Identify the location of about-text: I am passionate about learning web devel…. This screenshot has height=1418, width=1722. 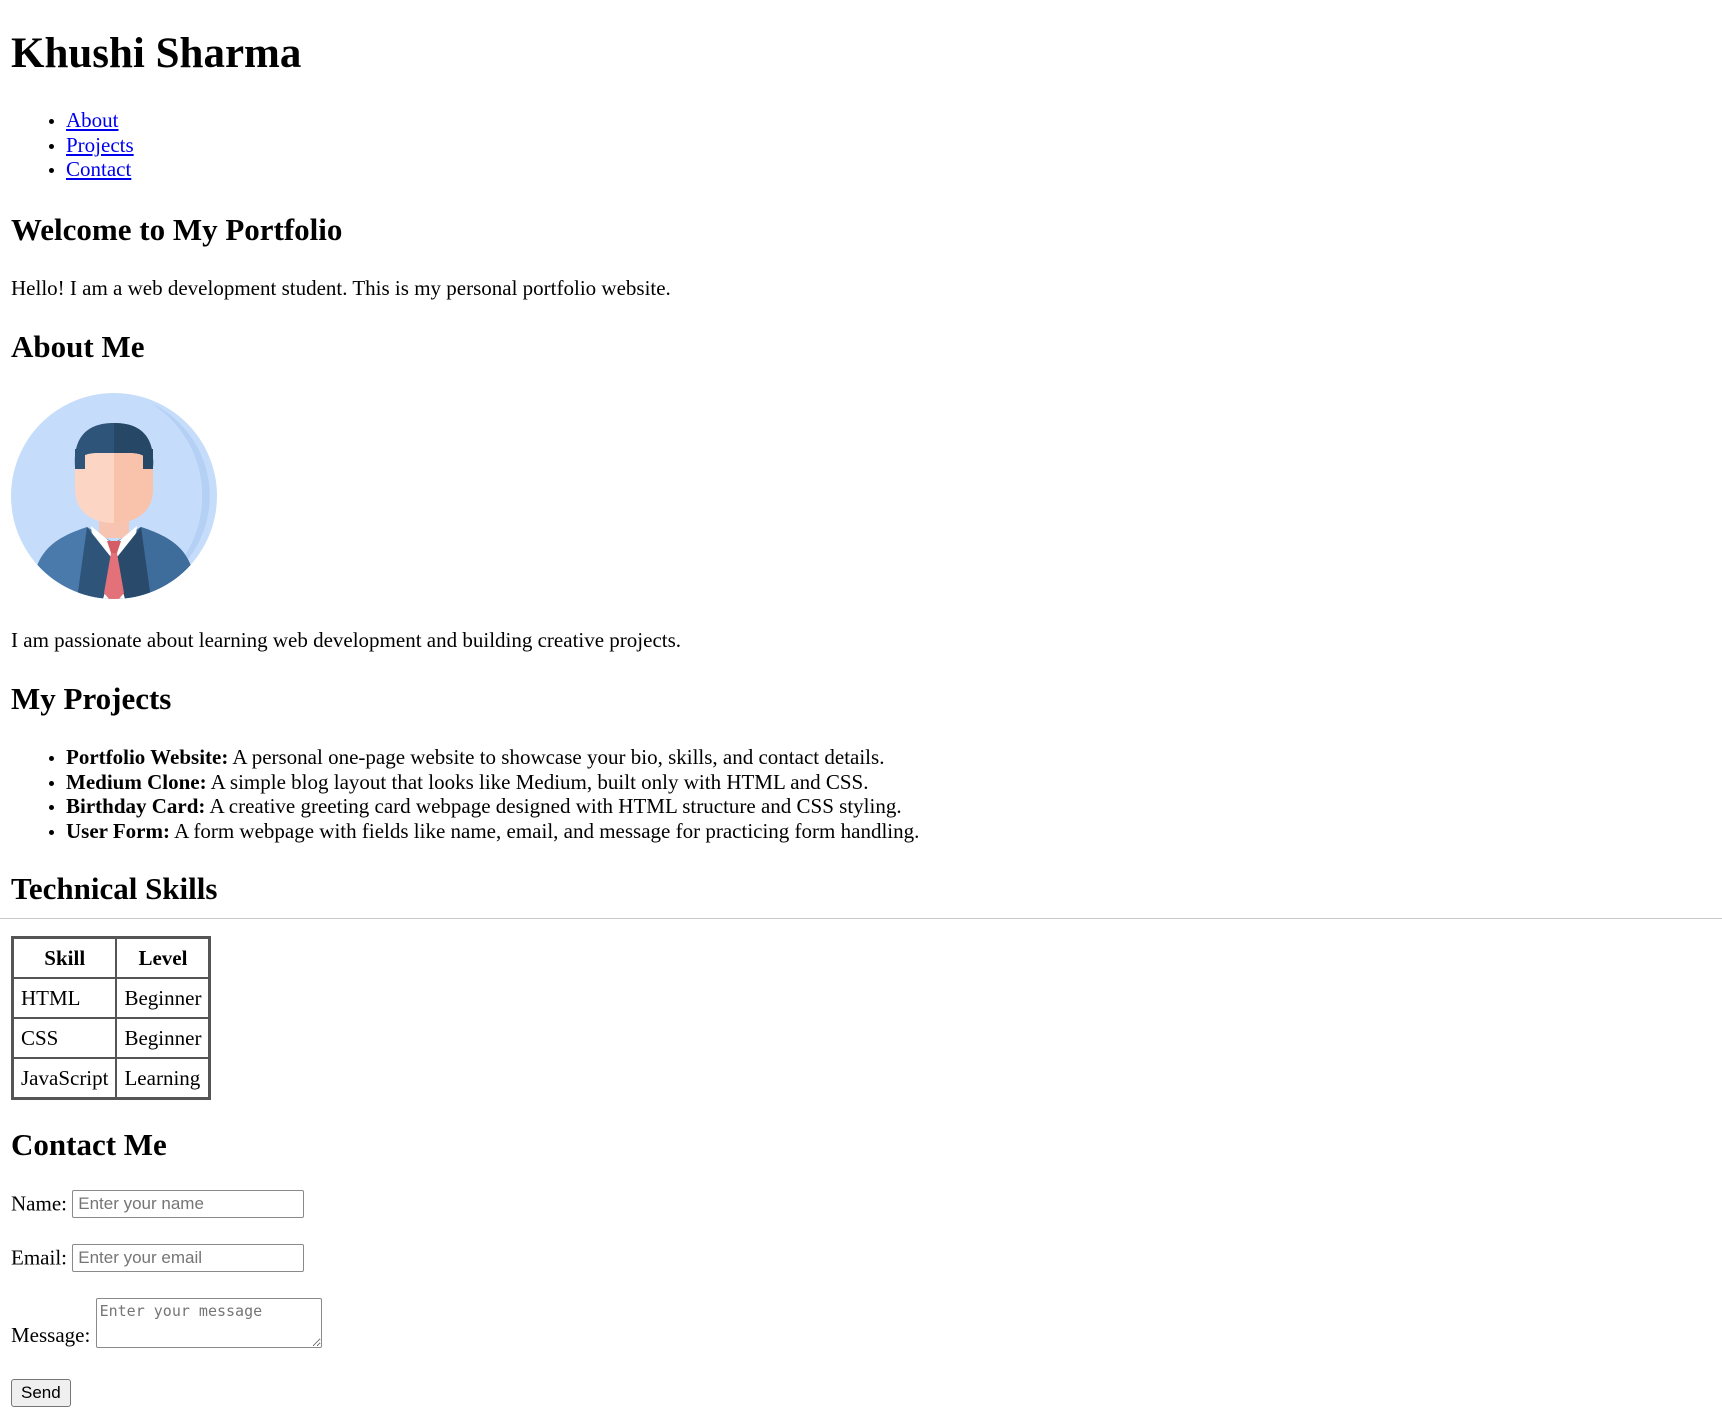
(346, 640).